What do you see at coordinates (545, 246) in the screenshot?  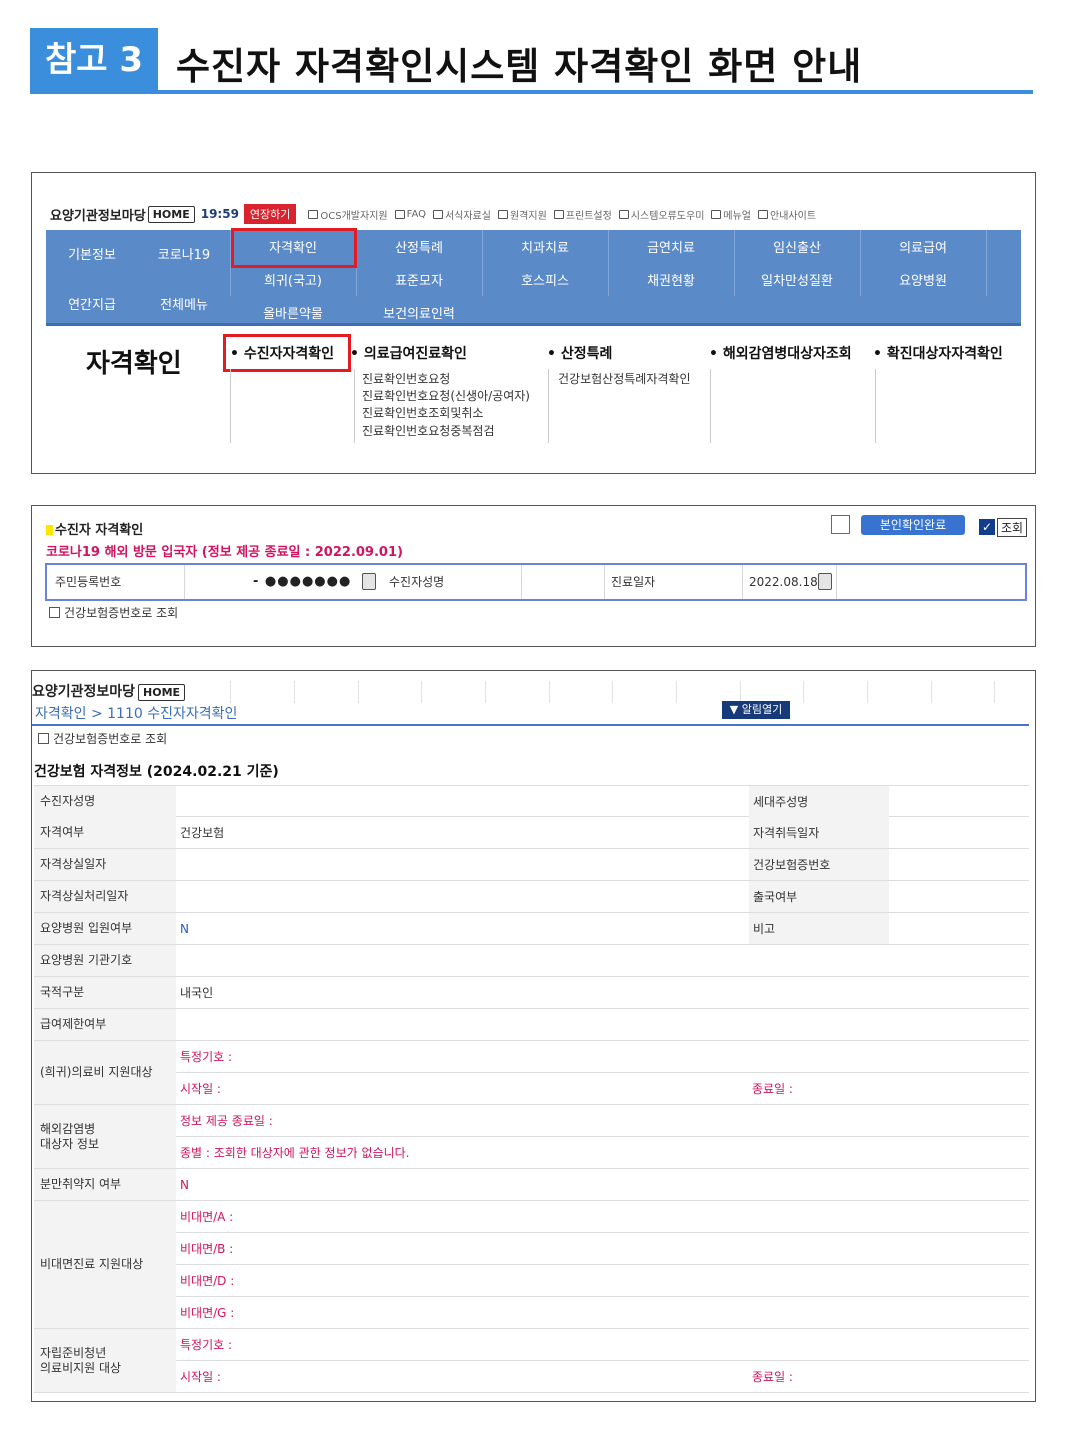 I see `menu-dental: 치과치료` at bounding box center [545, 246].